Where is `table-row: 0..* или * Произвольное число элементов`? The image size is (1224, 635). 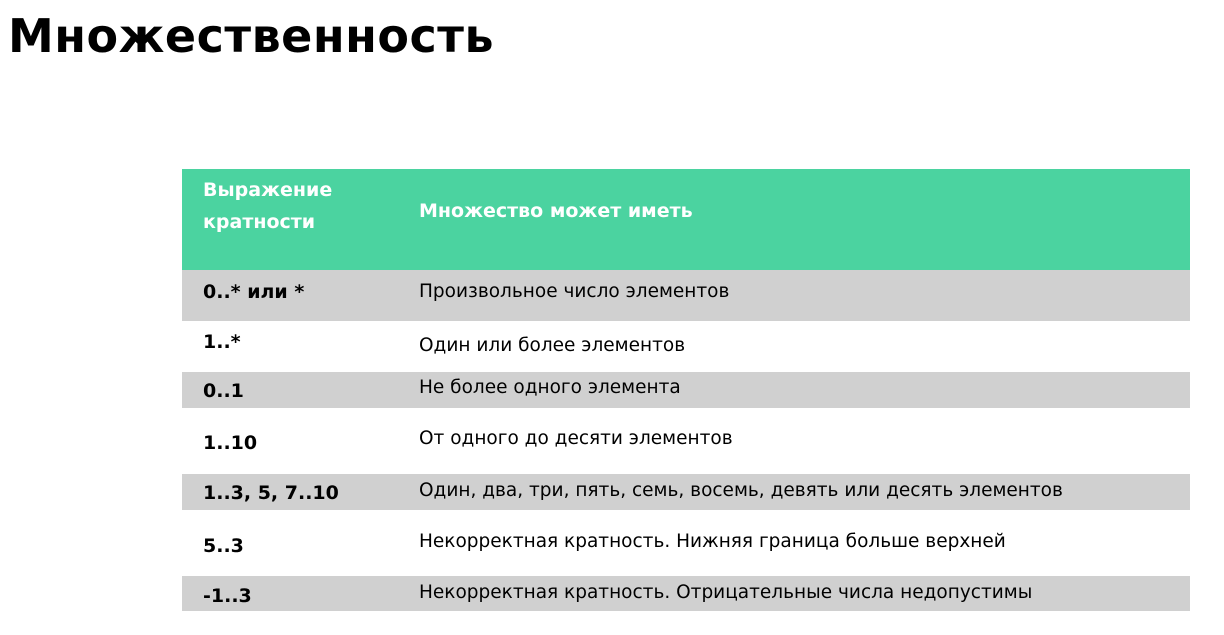
table-row: 0..* или * Произвольное число элементов is located at coordinates (686, 295).